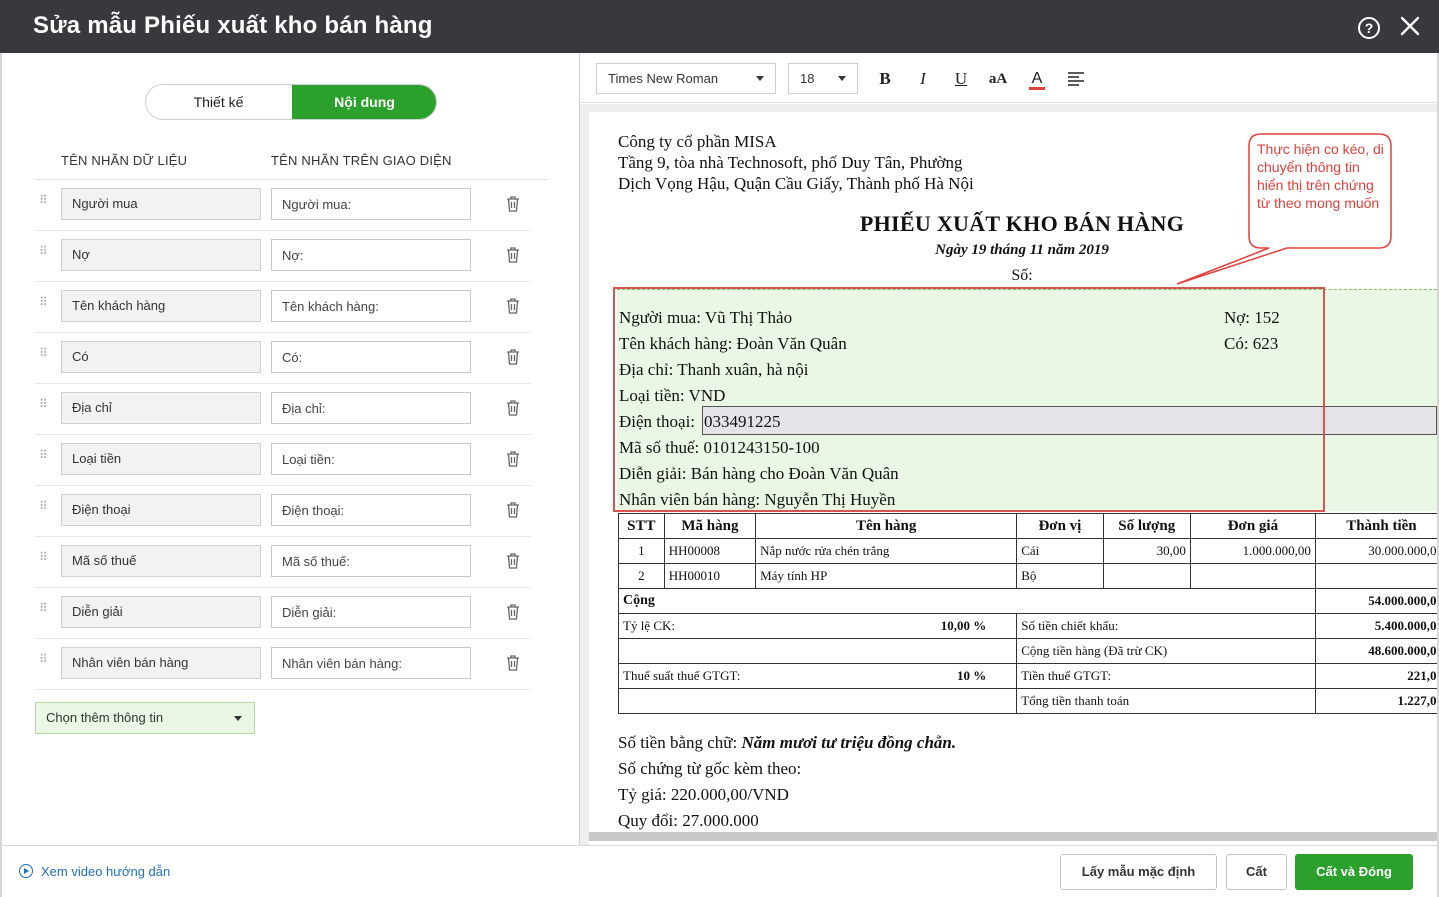  I want to click on info-salesperson: Nhân viên bán hàng: Nguyễn Thị Huyền, so click(757, 500).